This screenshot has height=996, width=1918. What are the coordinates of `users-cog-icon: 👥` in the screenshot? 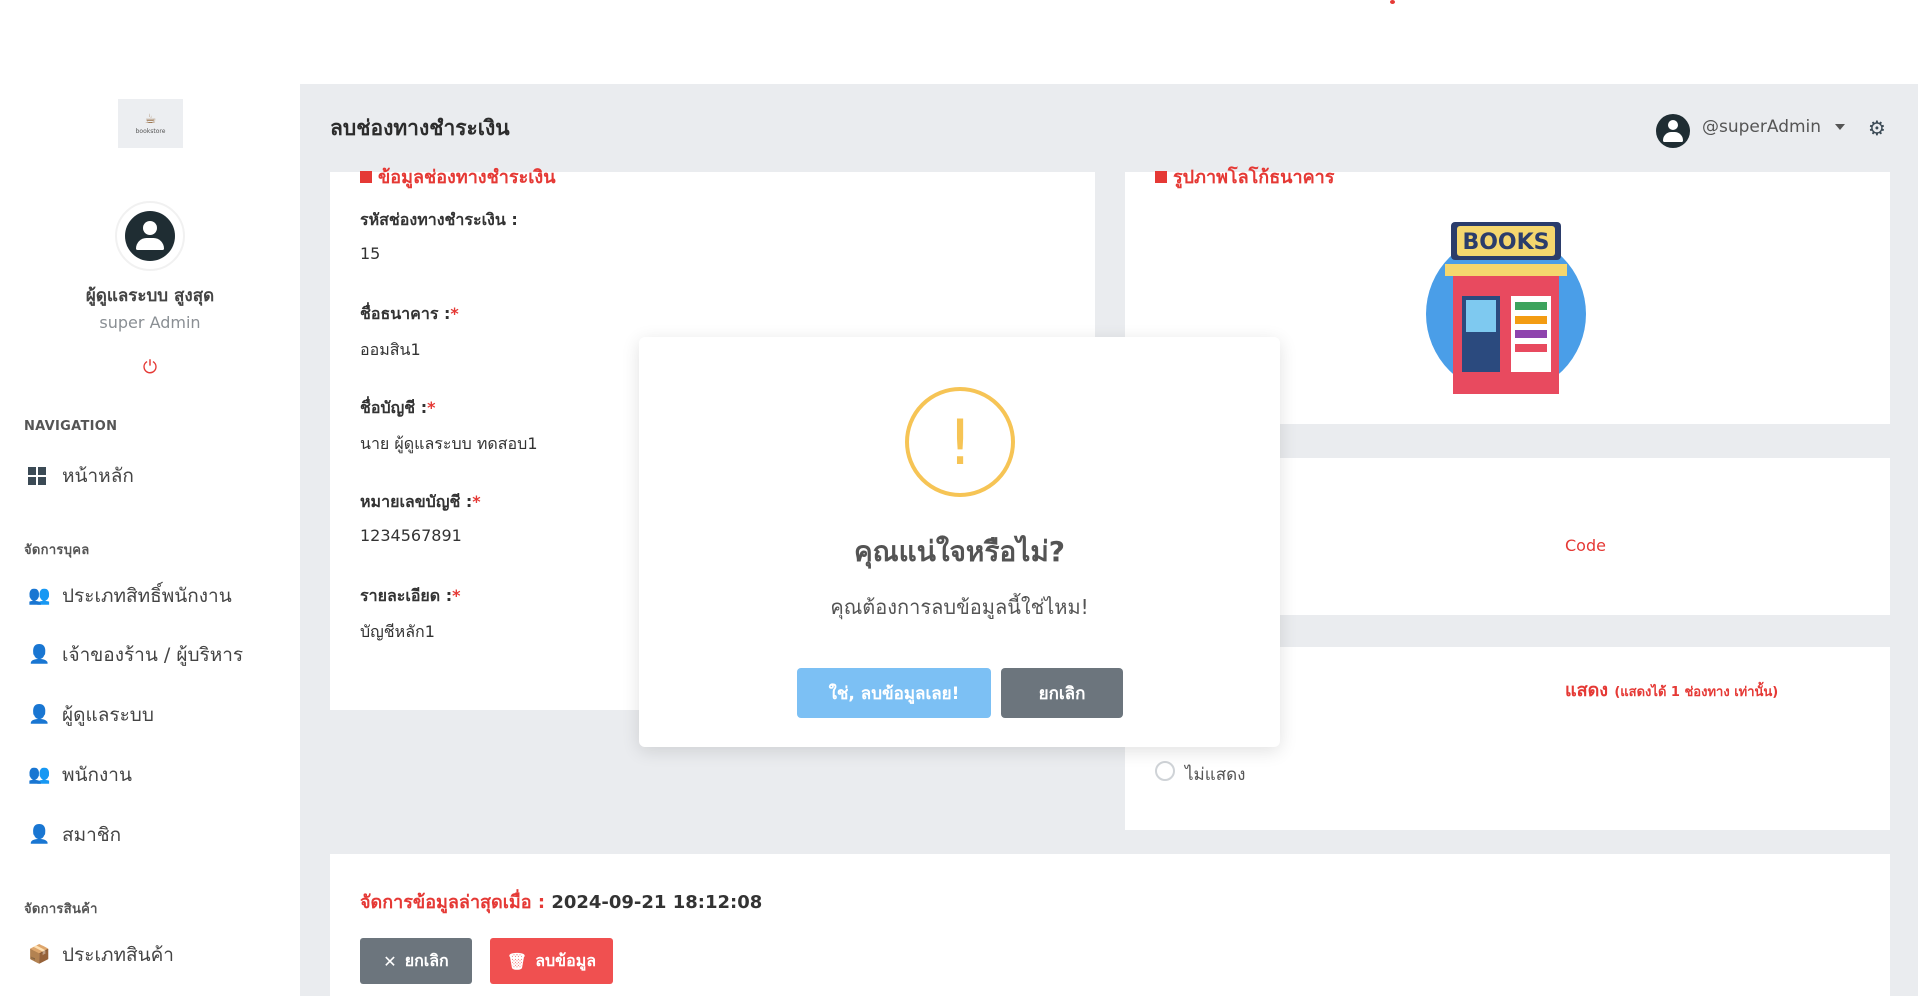 It's located at (39, 595).